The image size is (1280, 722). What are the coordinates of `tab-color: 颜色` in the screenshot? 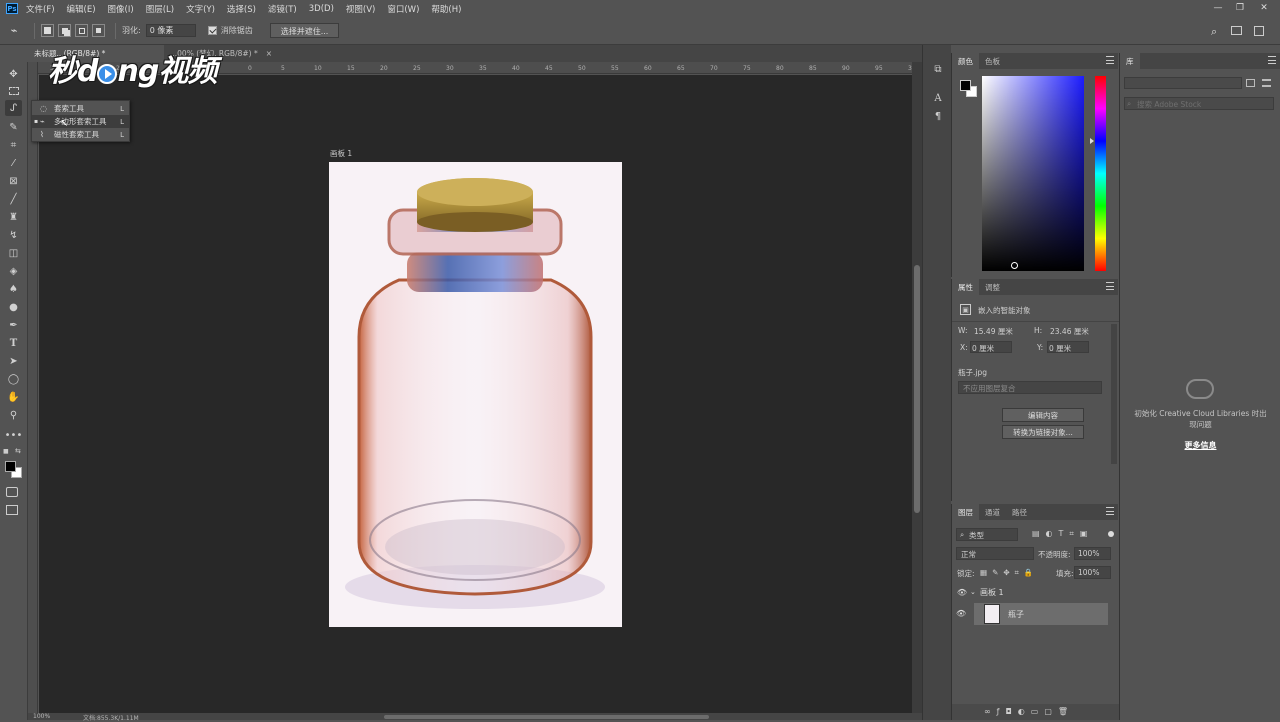 It's located at (965, 61).